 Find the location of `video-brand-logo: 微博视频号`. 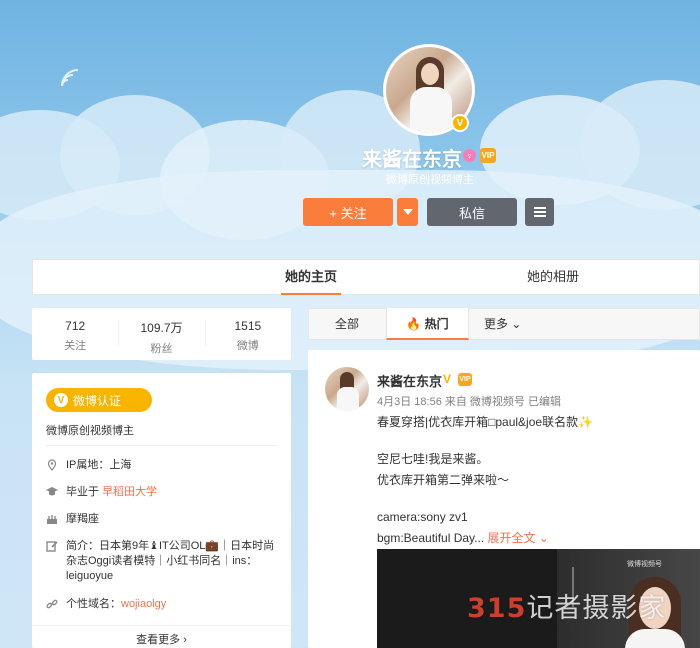

video-brand-logo: 微博视频号 is located at coordinates (644, 564).